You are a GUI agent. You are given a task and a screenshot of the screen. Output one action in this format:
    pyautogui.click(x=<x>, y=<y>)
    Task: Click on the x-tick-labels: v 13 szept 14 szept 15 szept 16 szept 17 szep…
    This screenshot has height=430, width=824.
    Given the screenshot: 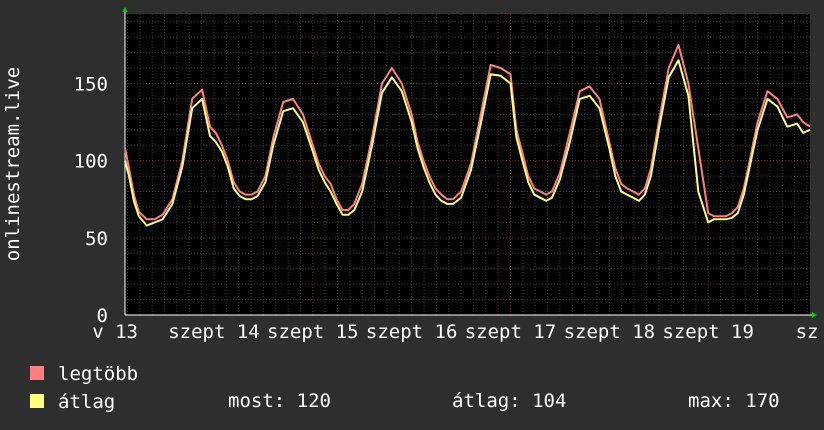 What is the action you would take?
    pyautogui.click(x=455, y=332)
    